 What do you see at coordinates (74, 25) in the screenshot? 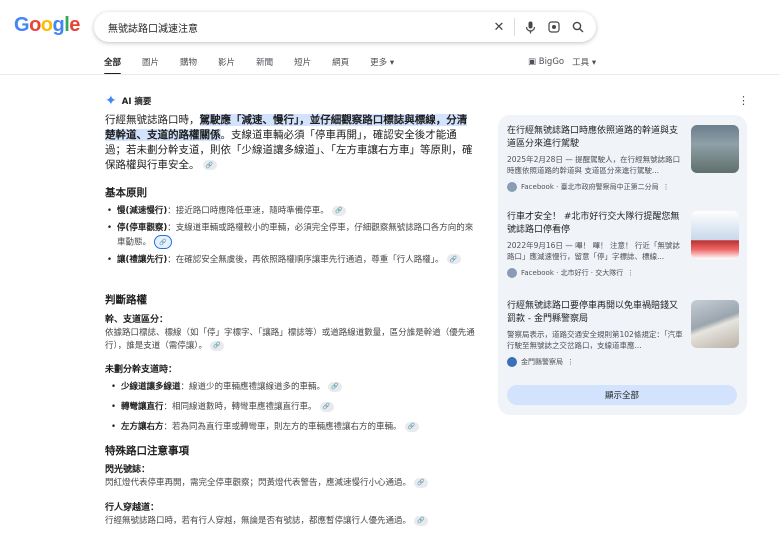
I see `logo-letter: e` at bounding box center [74, 25].